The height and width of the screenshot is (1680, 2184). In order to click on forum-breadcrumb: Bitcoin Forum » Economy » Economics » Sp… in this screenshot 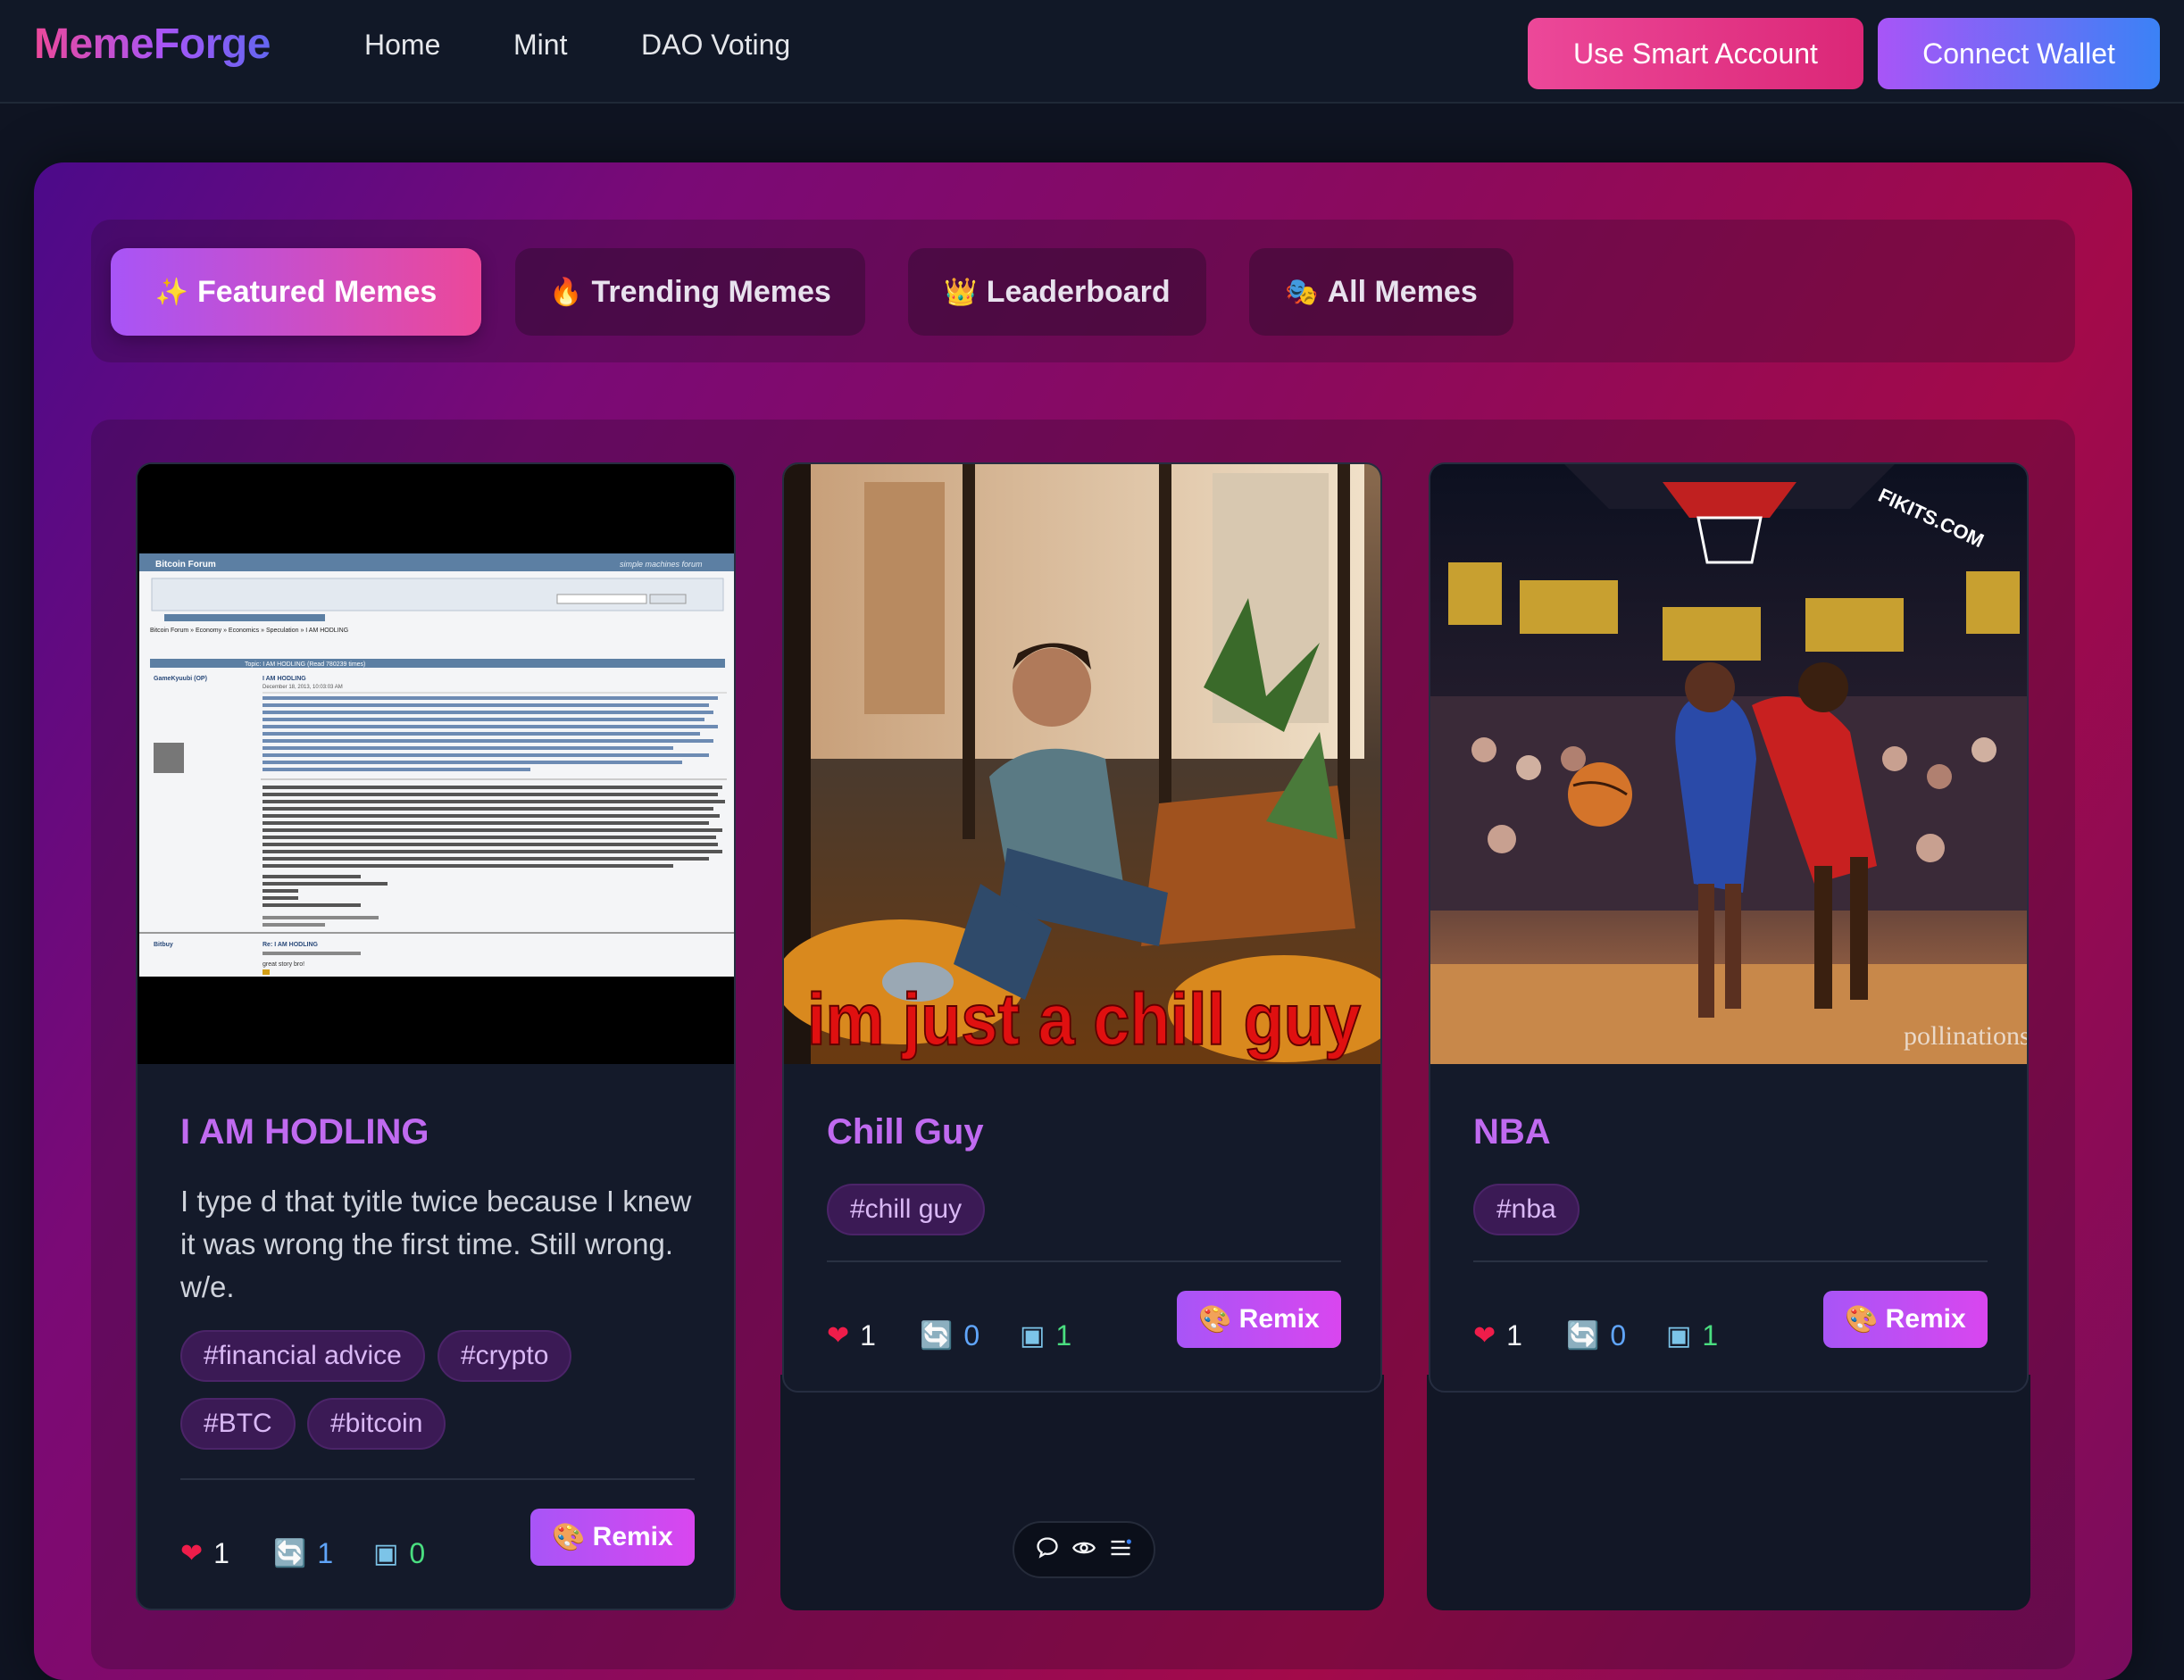, I will do `click(249, 631)`.